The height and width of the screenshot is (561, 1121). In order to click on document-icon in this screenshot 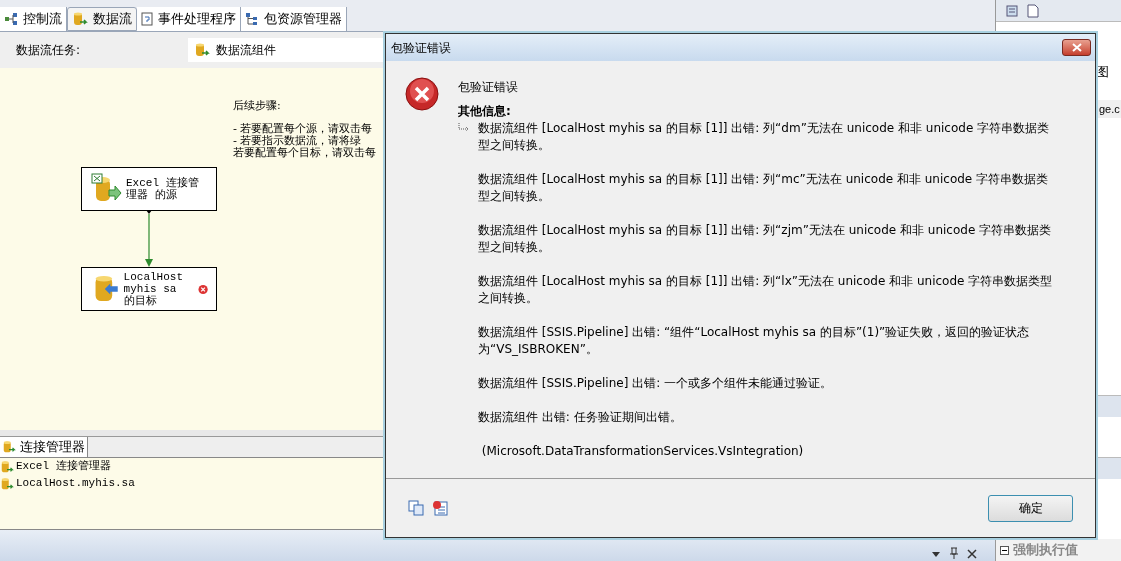, I will do `click(147, 19)`.